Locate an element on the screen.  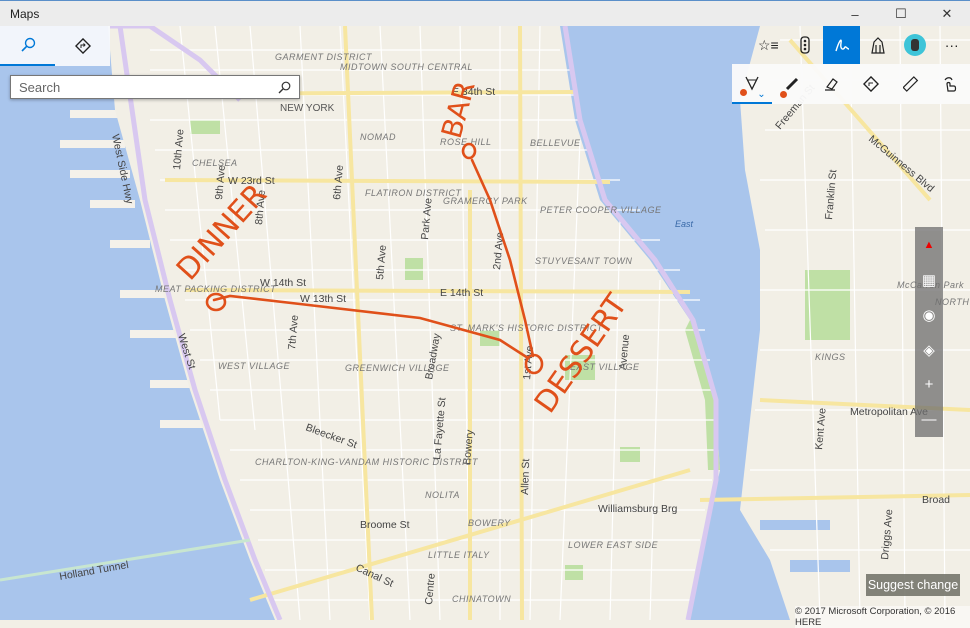
windows-ink-icon is located at coordinates (842, 45).